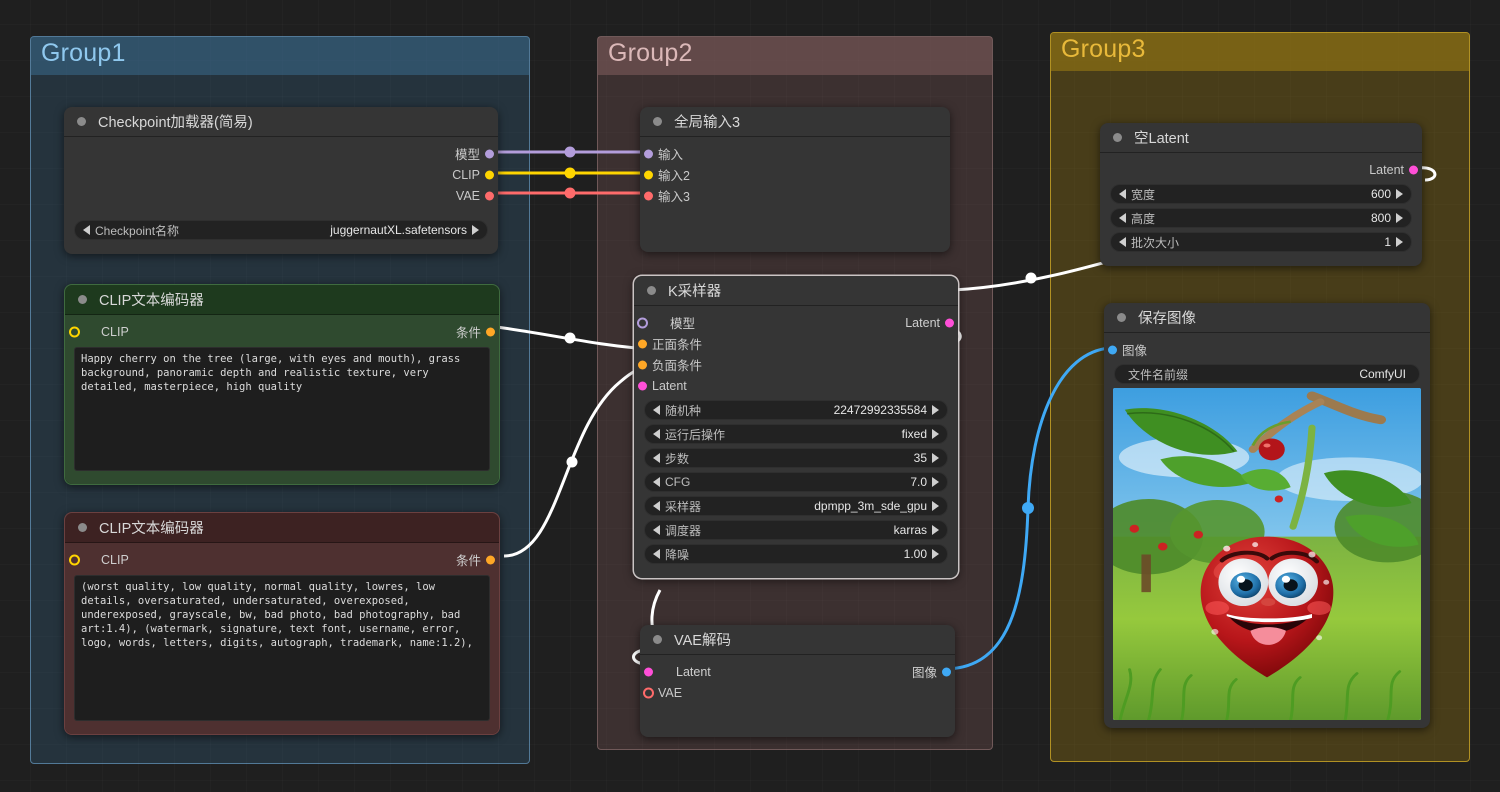 The width and height of the screenshot is (1500, 792). I want to click on output-dot-image, so click(946, 671).